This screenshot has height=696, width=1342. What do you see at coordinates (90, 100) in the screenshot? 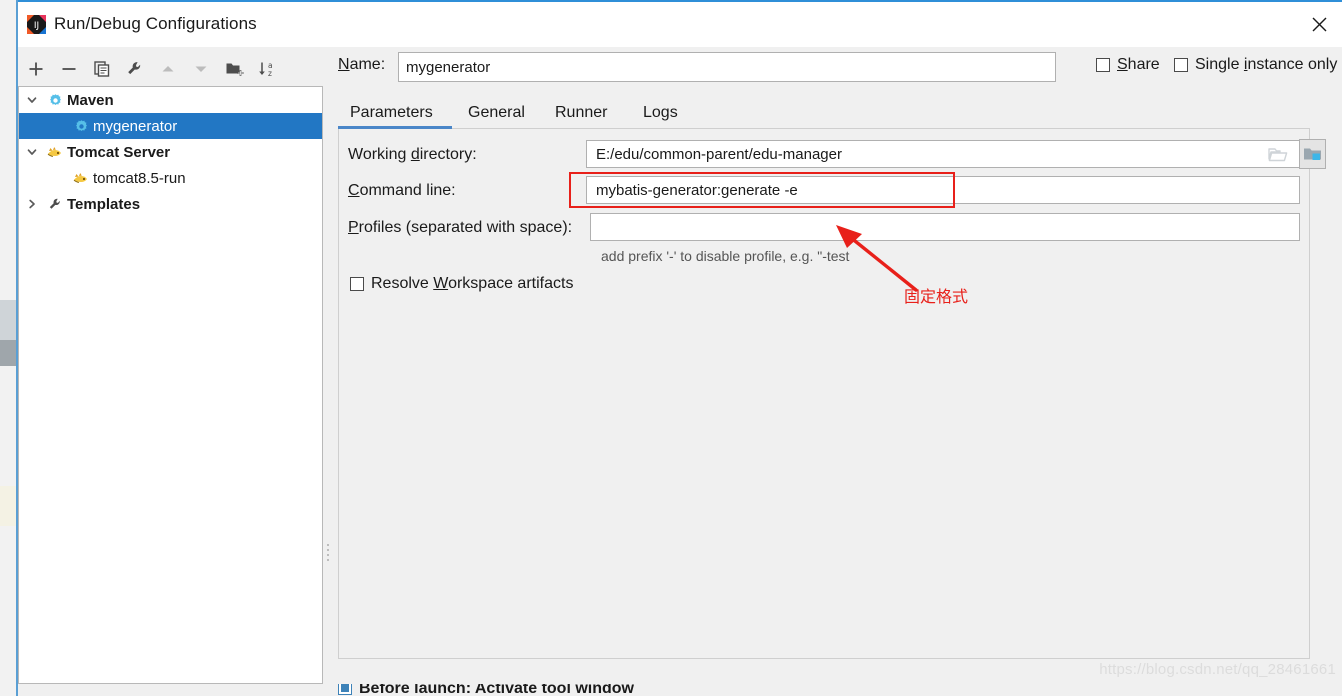
I see `tree-item-label: Maven` at bounding box center [90, 100].